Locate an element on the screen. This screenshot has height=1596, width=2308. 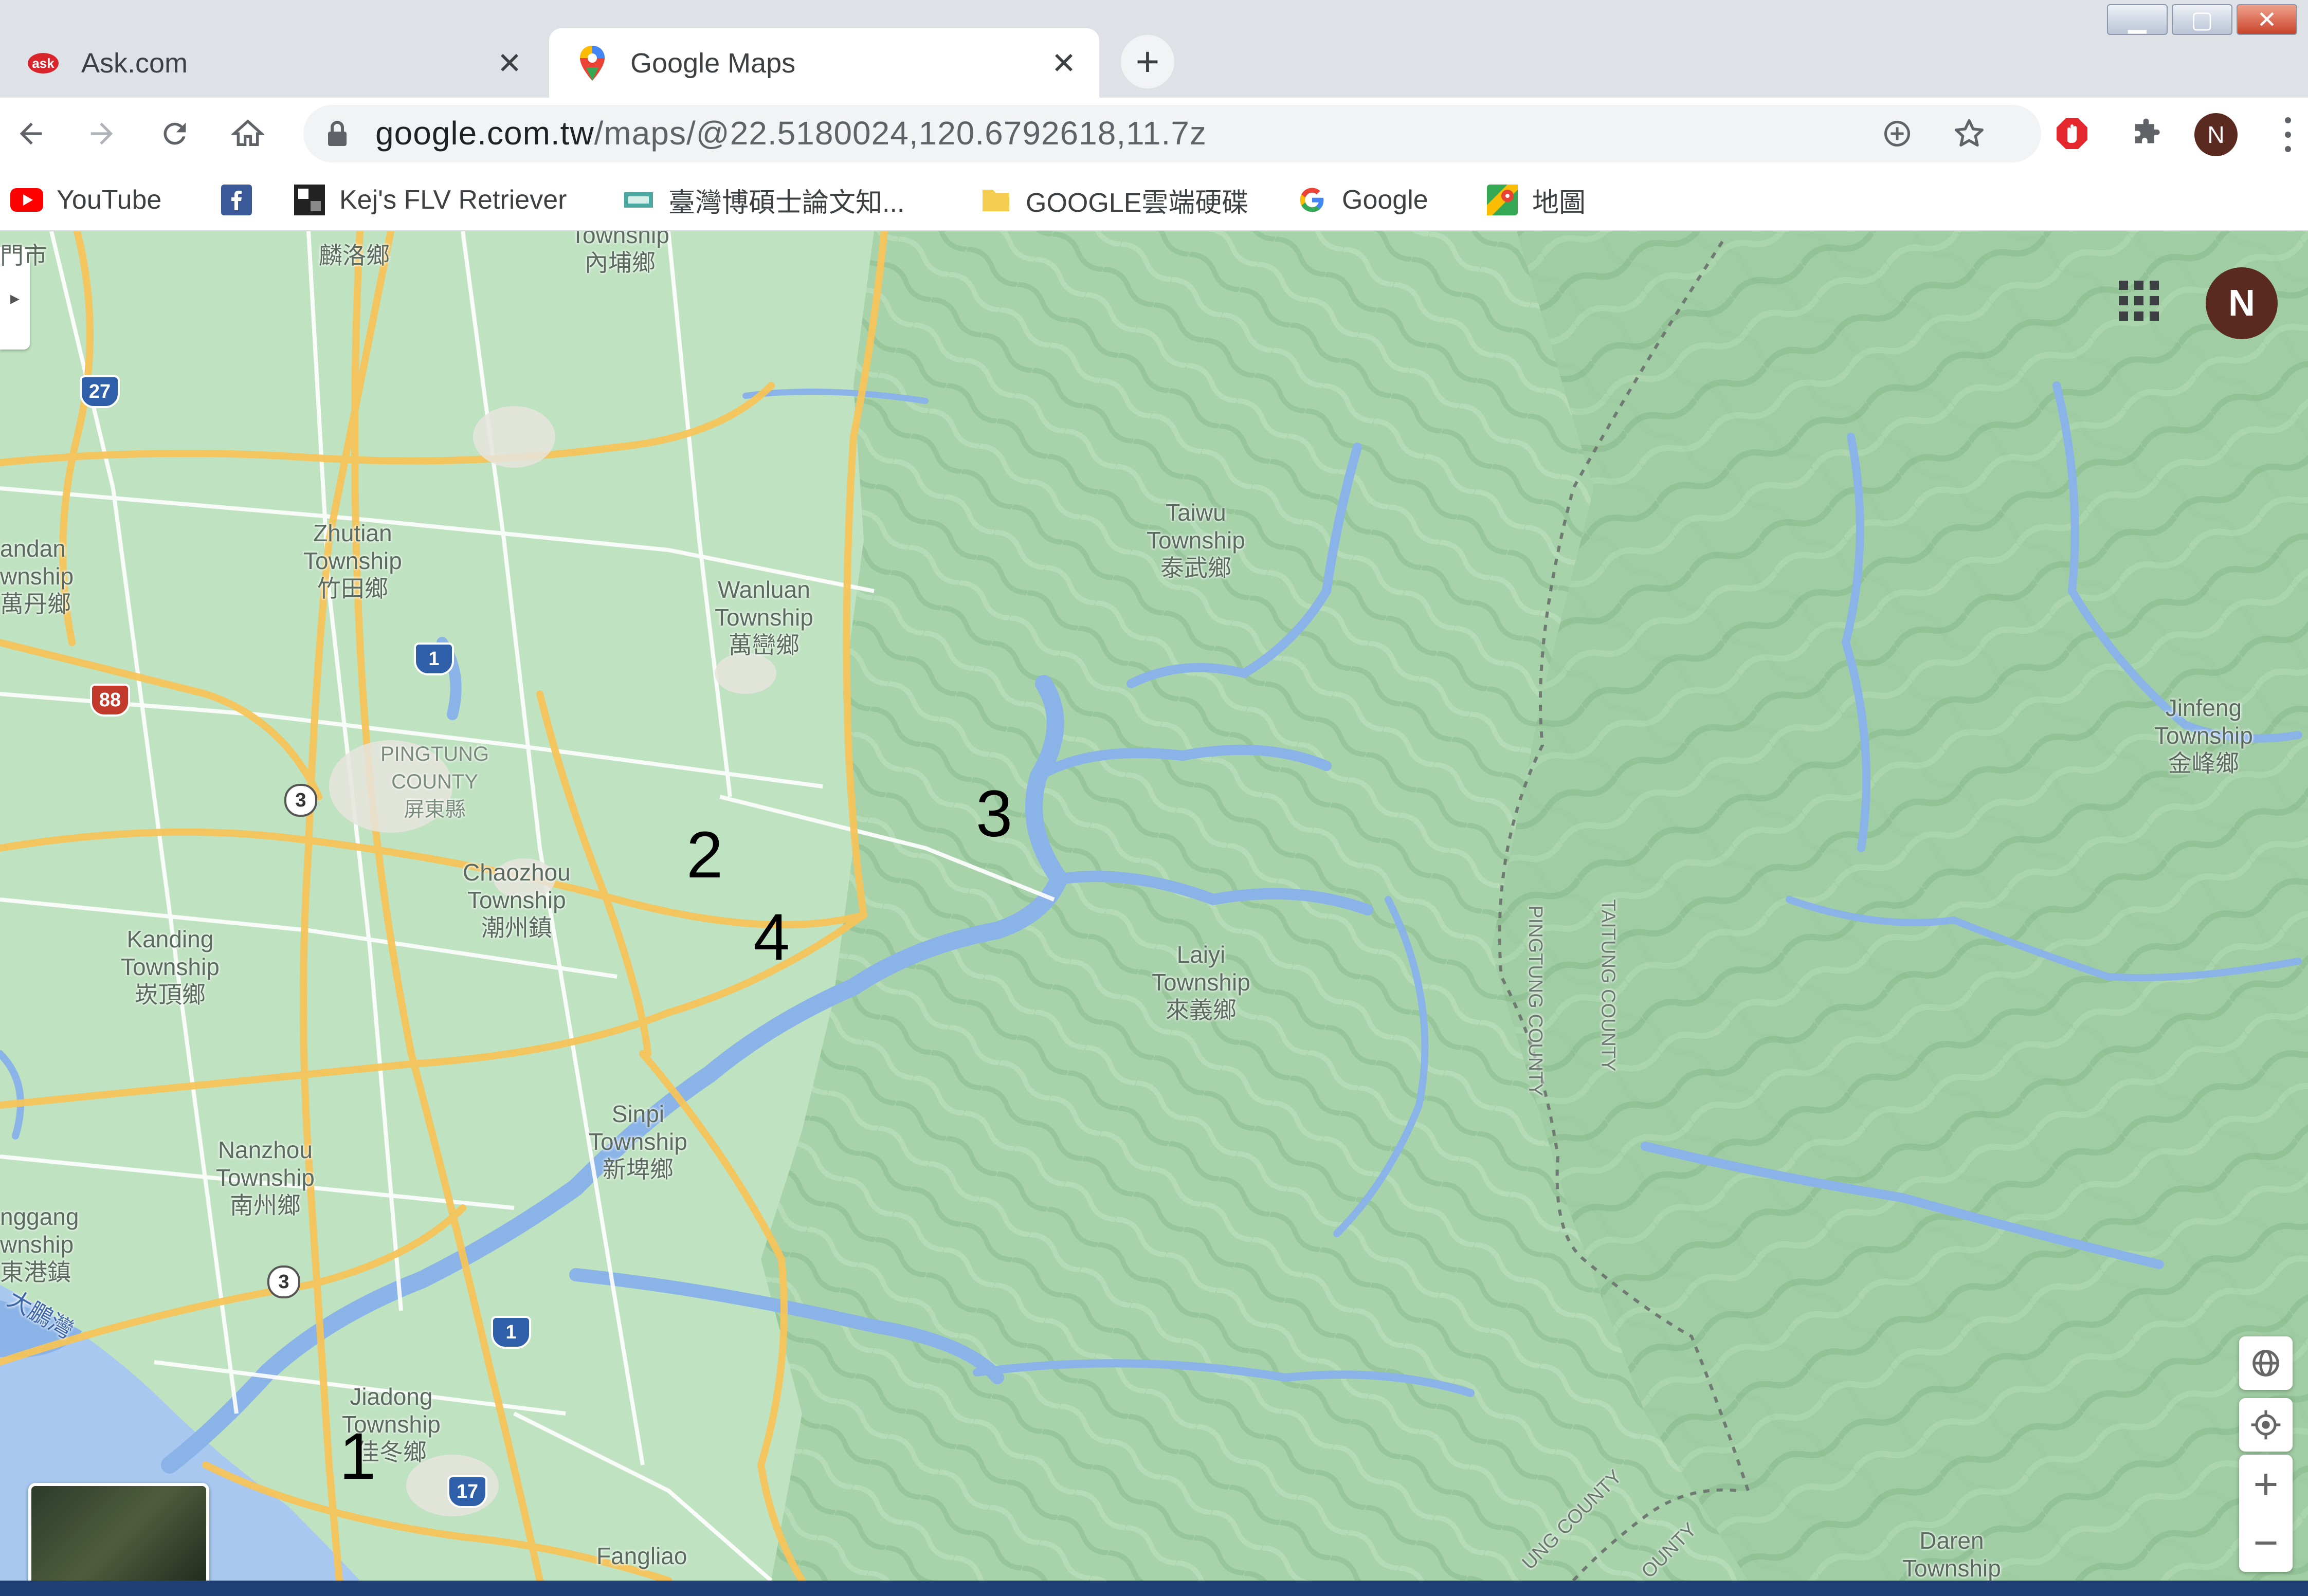
bookmark-kej: Kej's FLV Retriever is located at coordinates (430, 200).